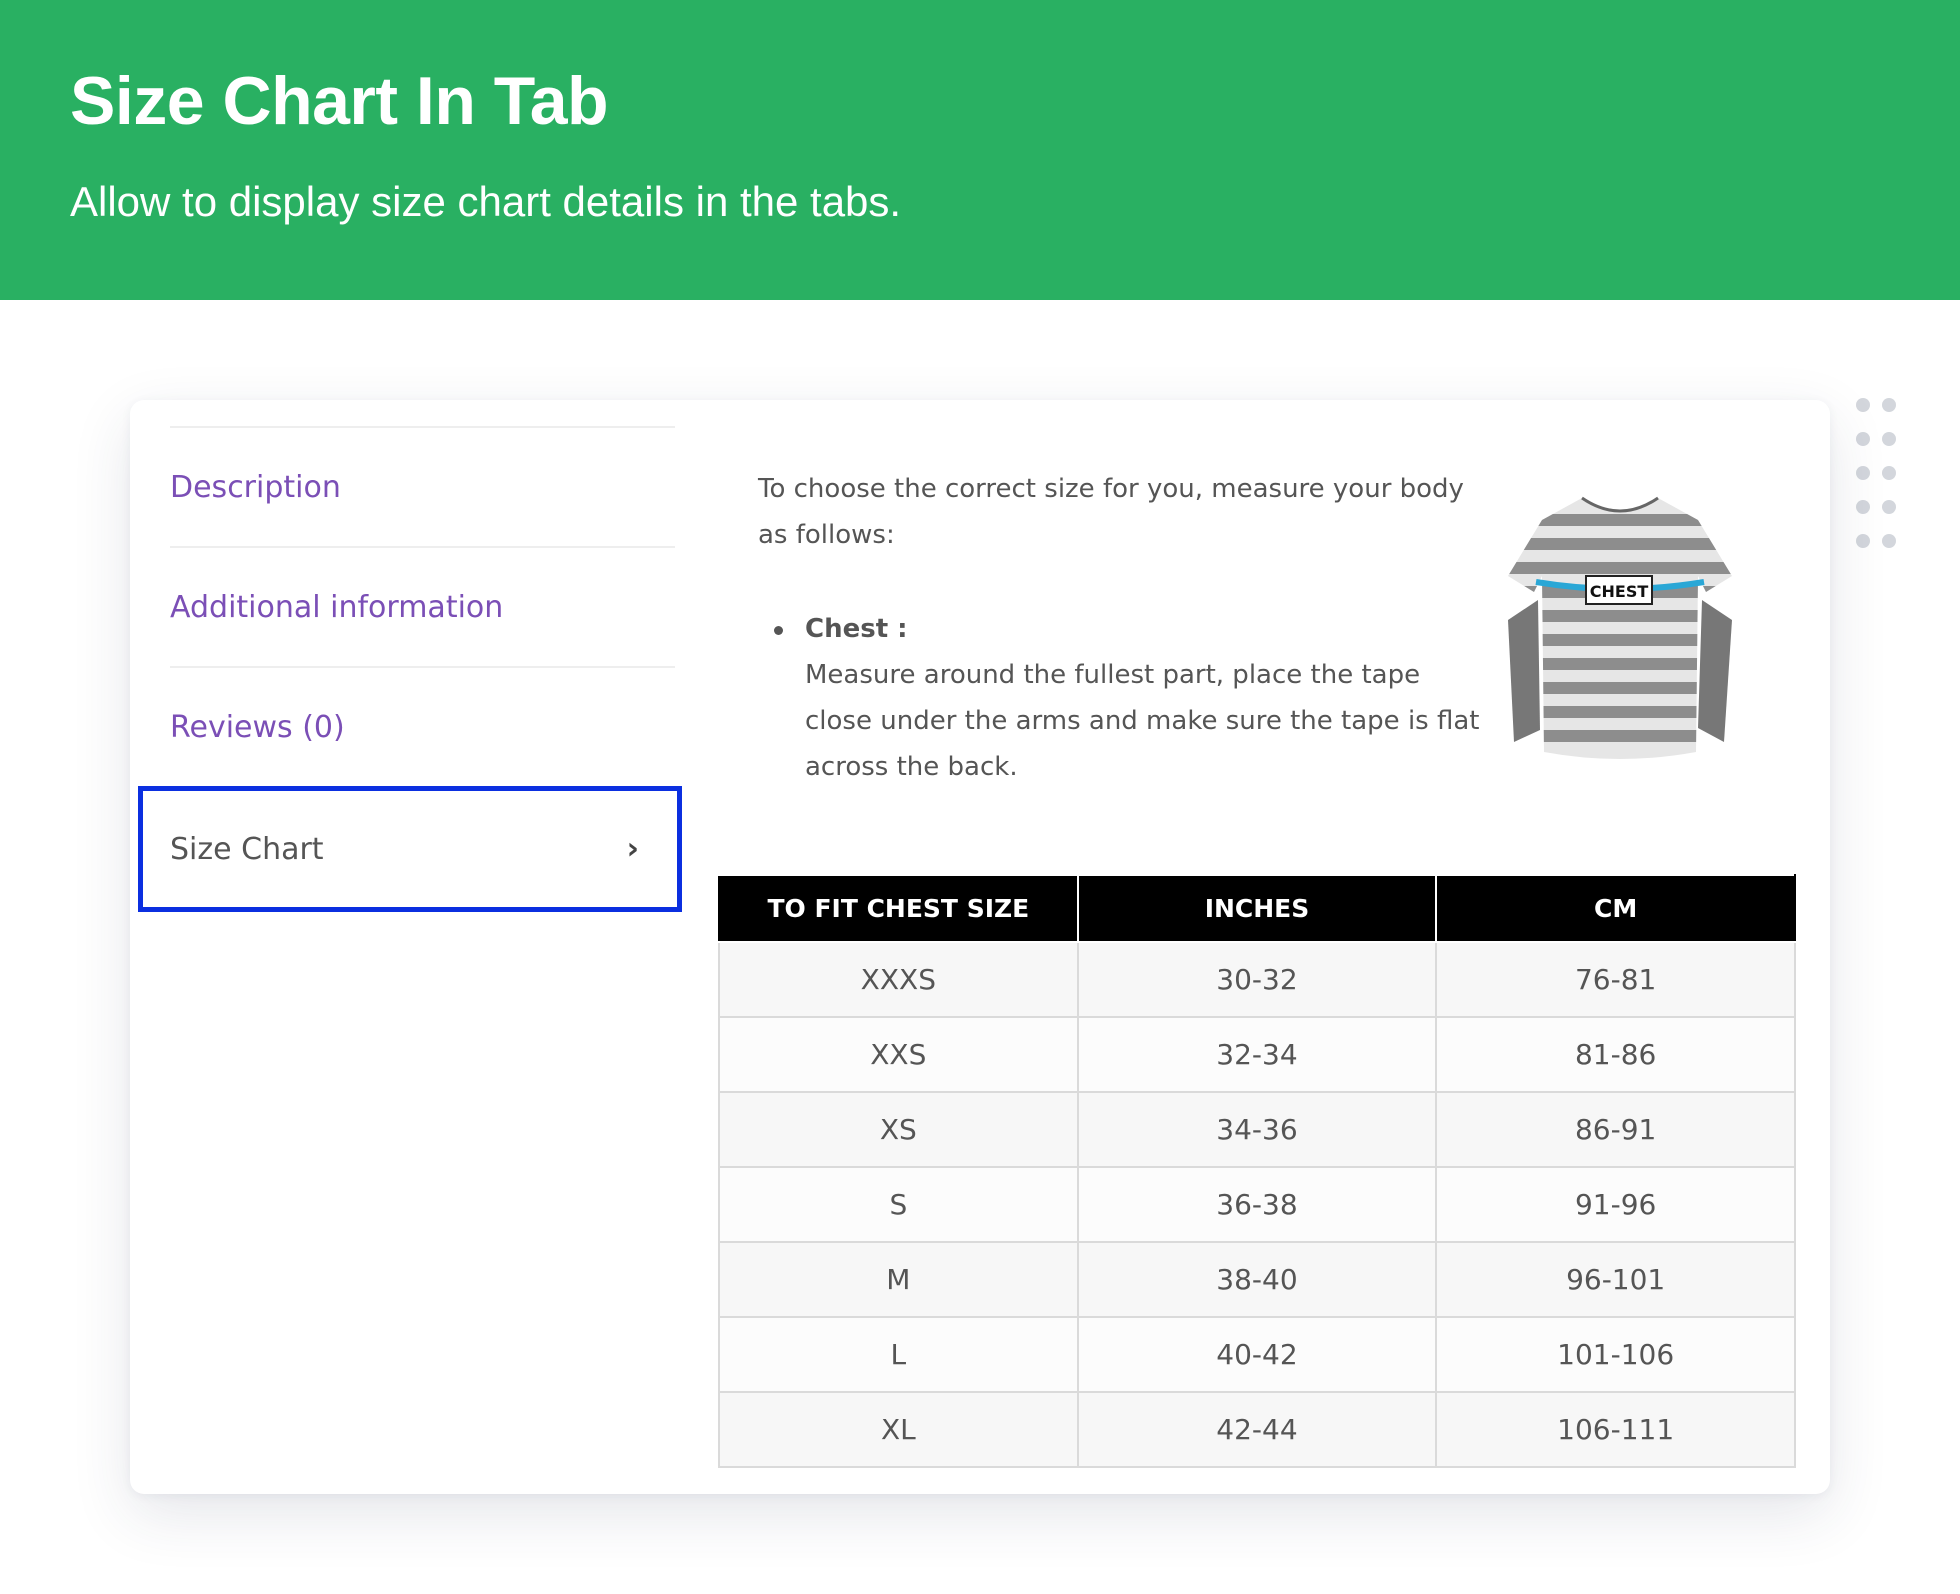 This screenshot has height=1594, width=1960. I want to click on tab-size-chart: Size Chart ›, so click(410, 849).